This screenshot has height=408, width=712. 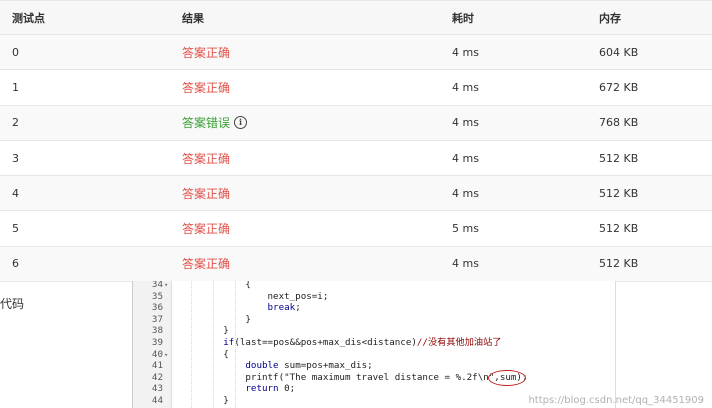 I want to click on test-point-cell: 2, so click(x=15, y=123).